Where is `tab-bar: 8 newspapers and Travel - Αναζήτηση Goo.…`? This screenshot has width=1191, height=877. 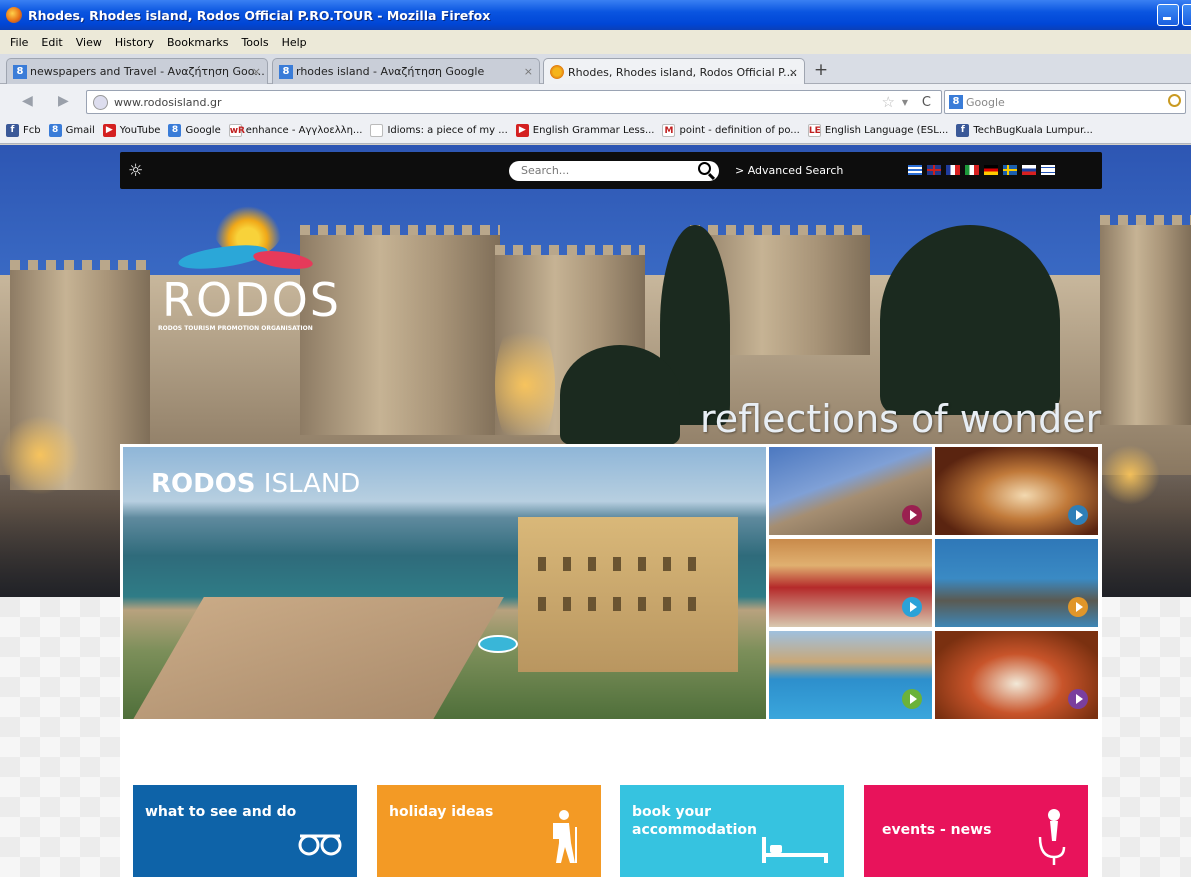 tab-bar: 8 newspapers and Travel - Αναζήτηση Goo.… is located at coordinates (595, 69).